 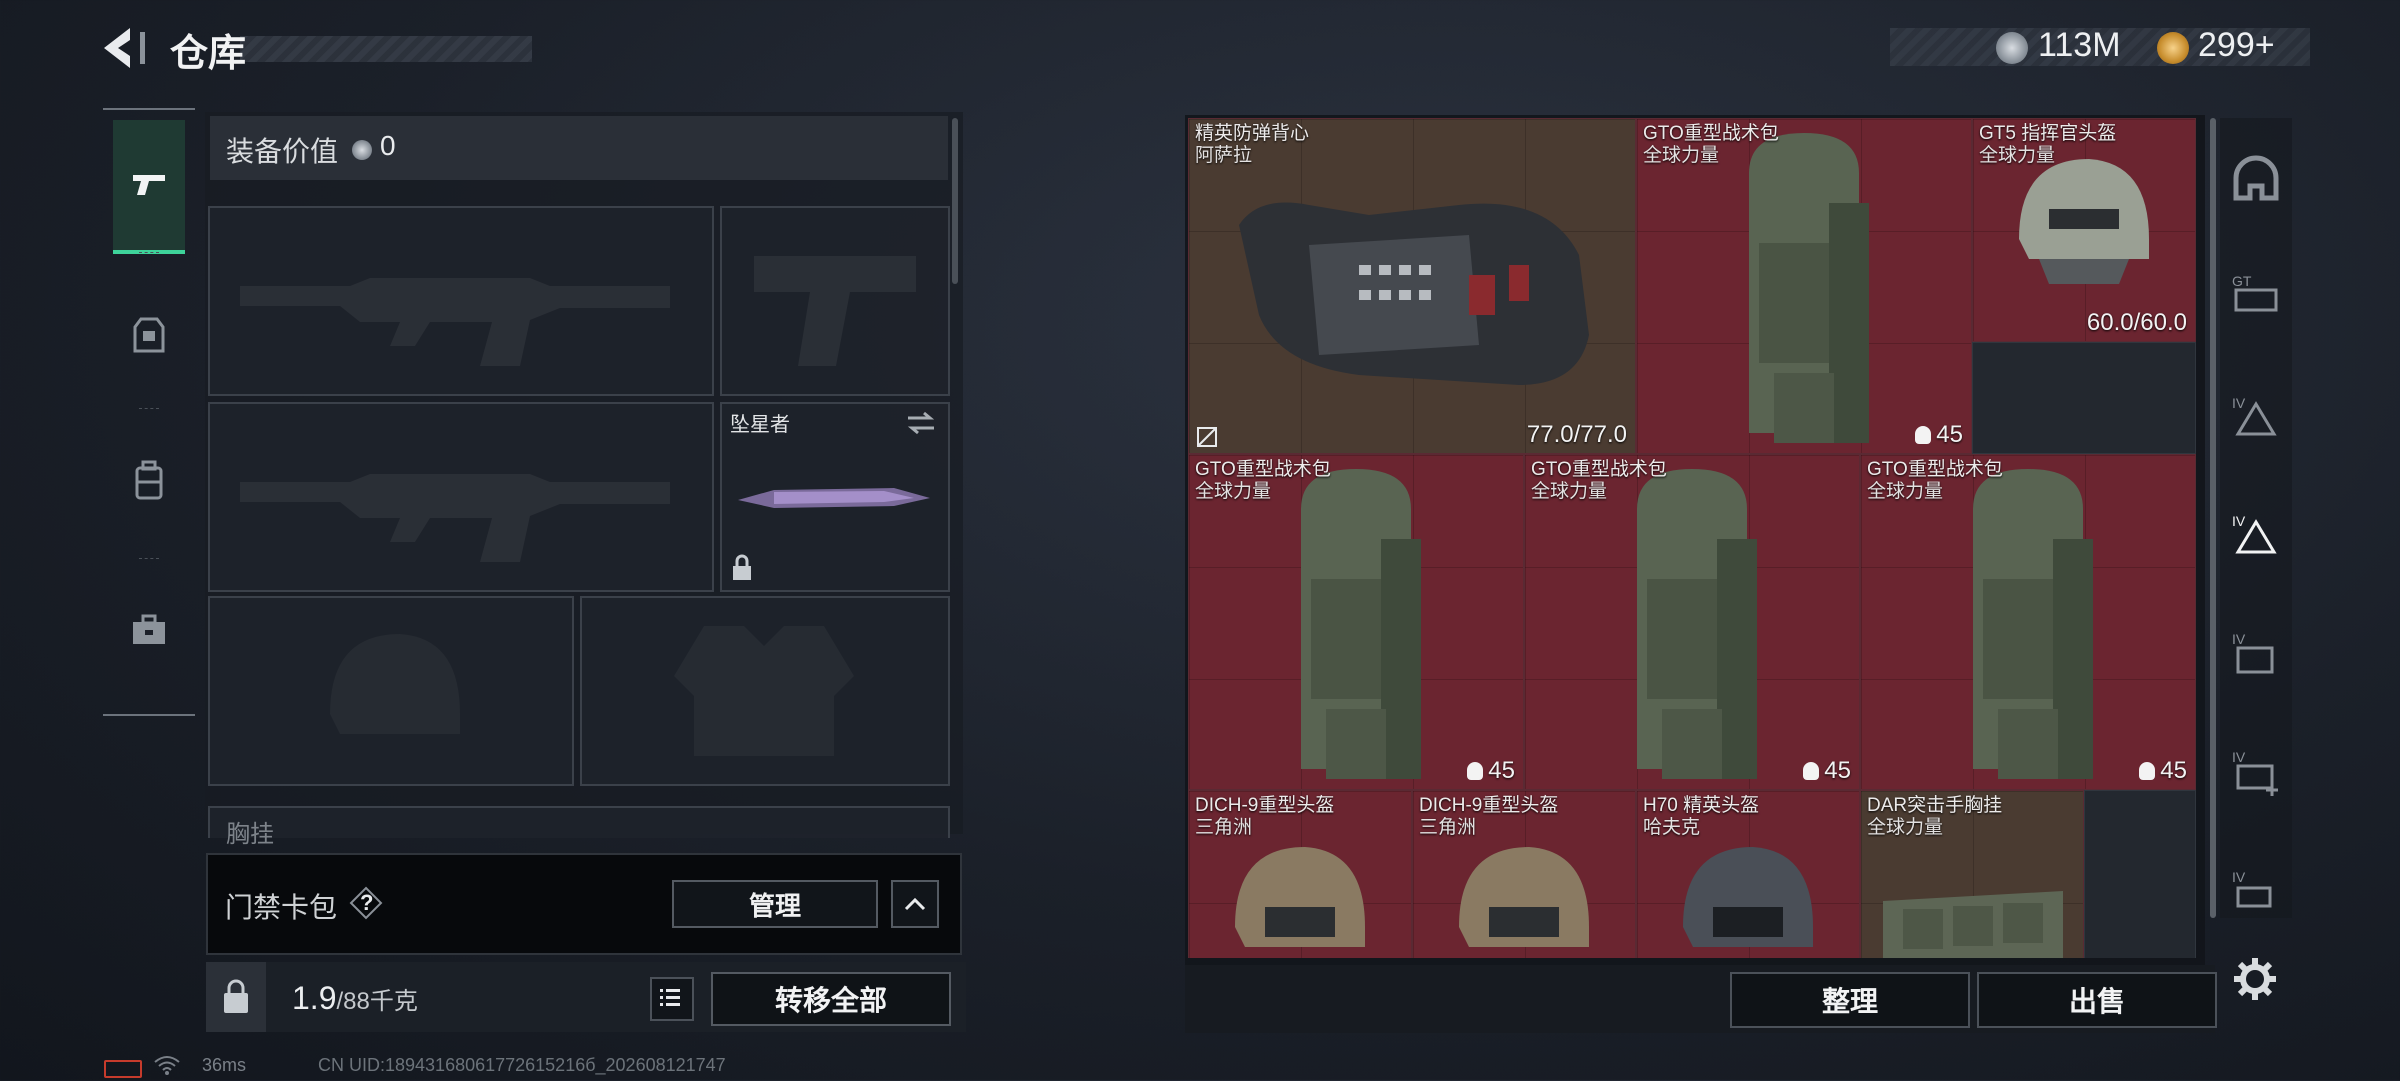 What do you see at coordinates (386, 49) in the screenshot?
I see `title-decoration` at bounding box center [386, 49].